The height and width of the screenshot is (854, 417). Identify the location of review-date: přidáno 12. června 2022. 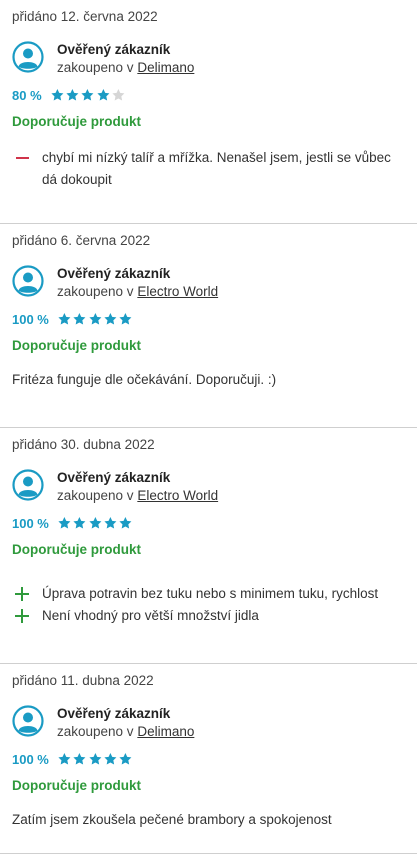
(85, 16).